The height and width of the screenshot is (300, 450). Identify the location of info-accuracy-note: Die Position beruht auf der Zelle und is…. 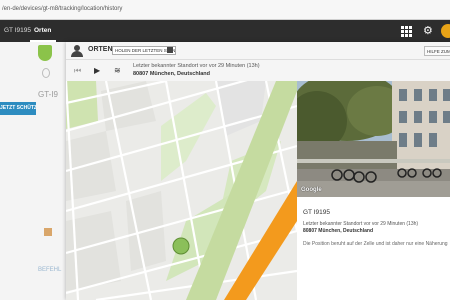
(375, 244).